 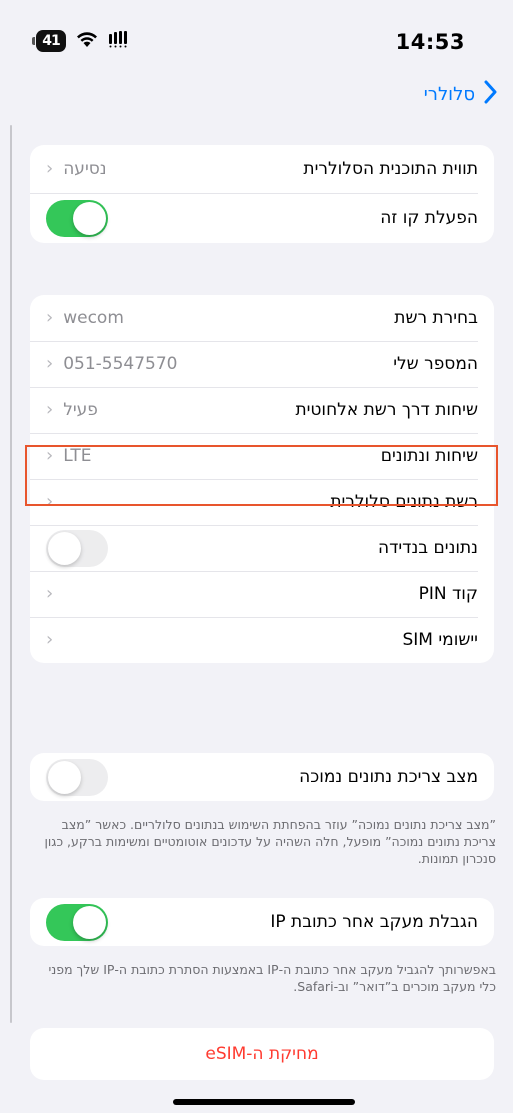 I want to click on row-label: הגבלת מעקב אחר כתובת IP, so click(x=374, y=922).